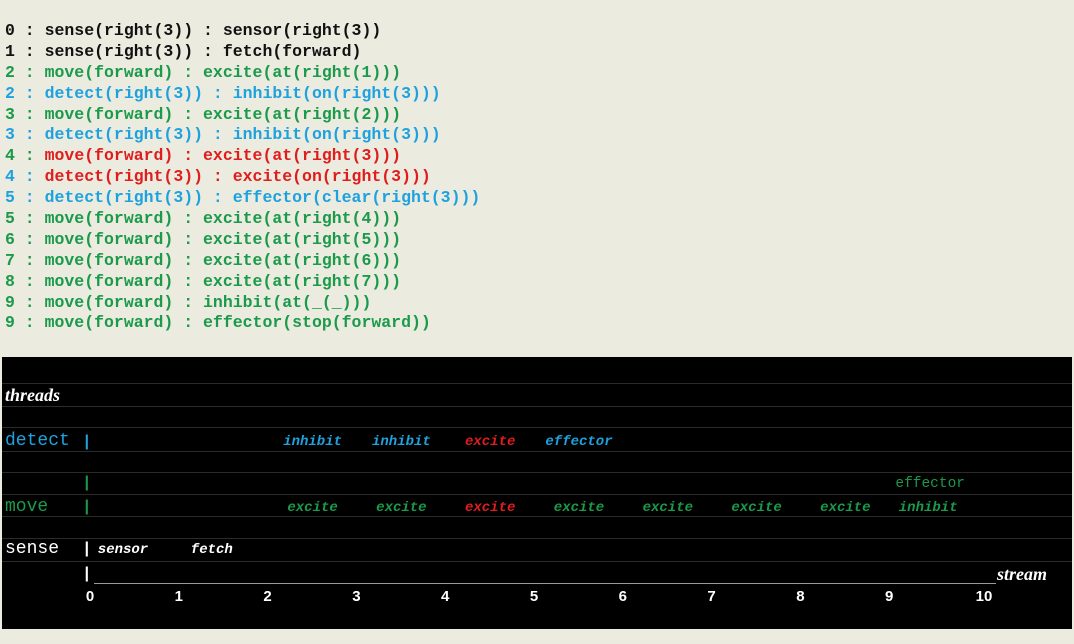 This screenshot has height=644, width=1074. What do you see at coordinates (183, 51) in the screenshot?
I see `trace-line: 1 : sense(right(3)) : fetch(forward)` at bounding box center [183, 51].